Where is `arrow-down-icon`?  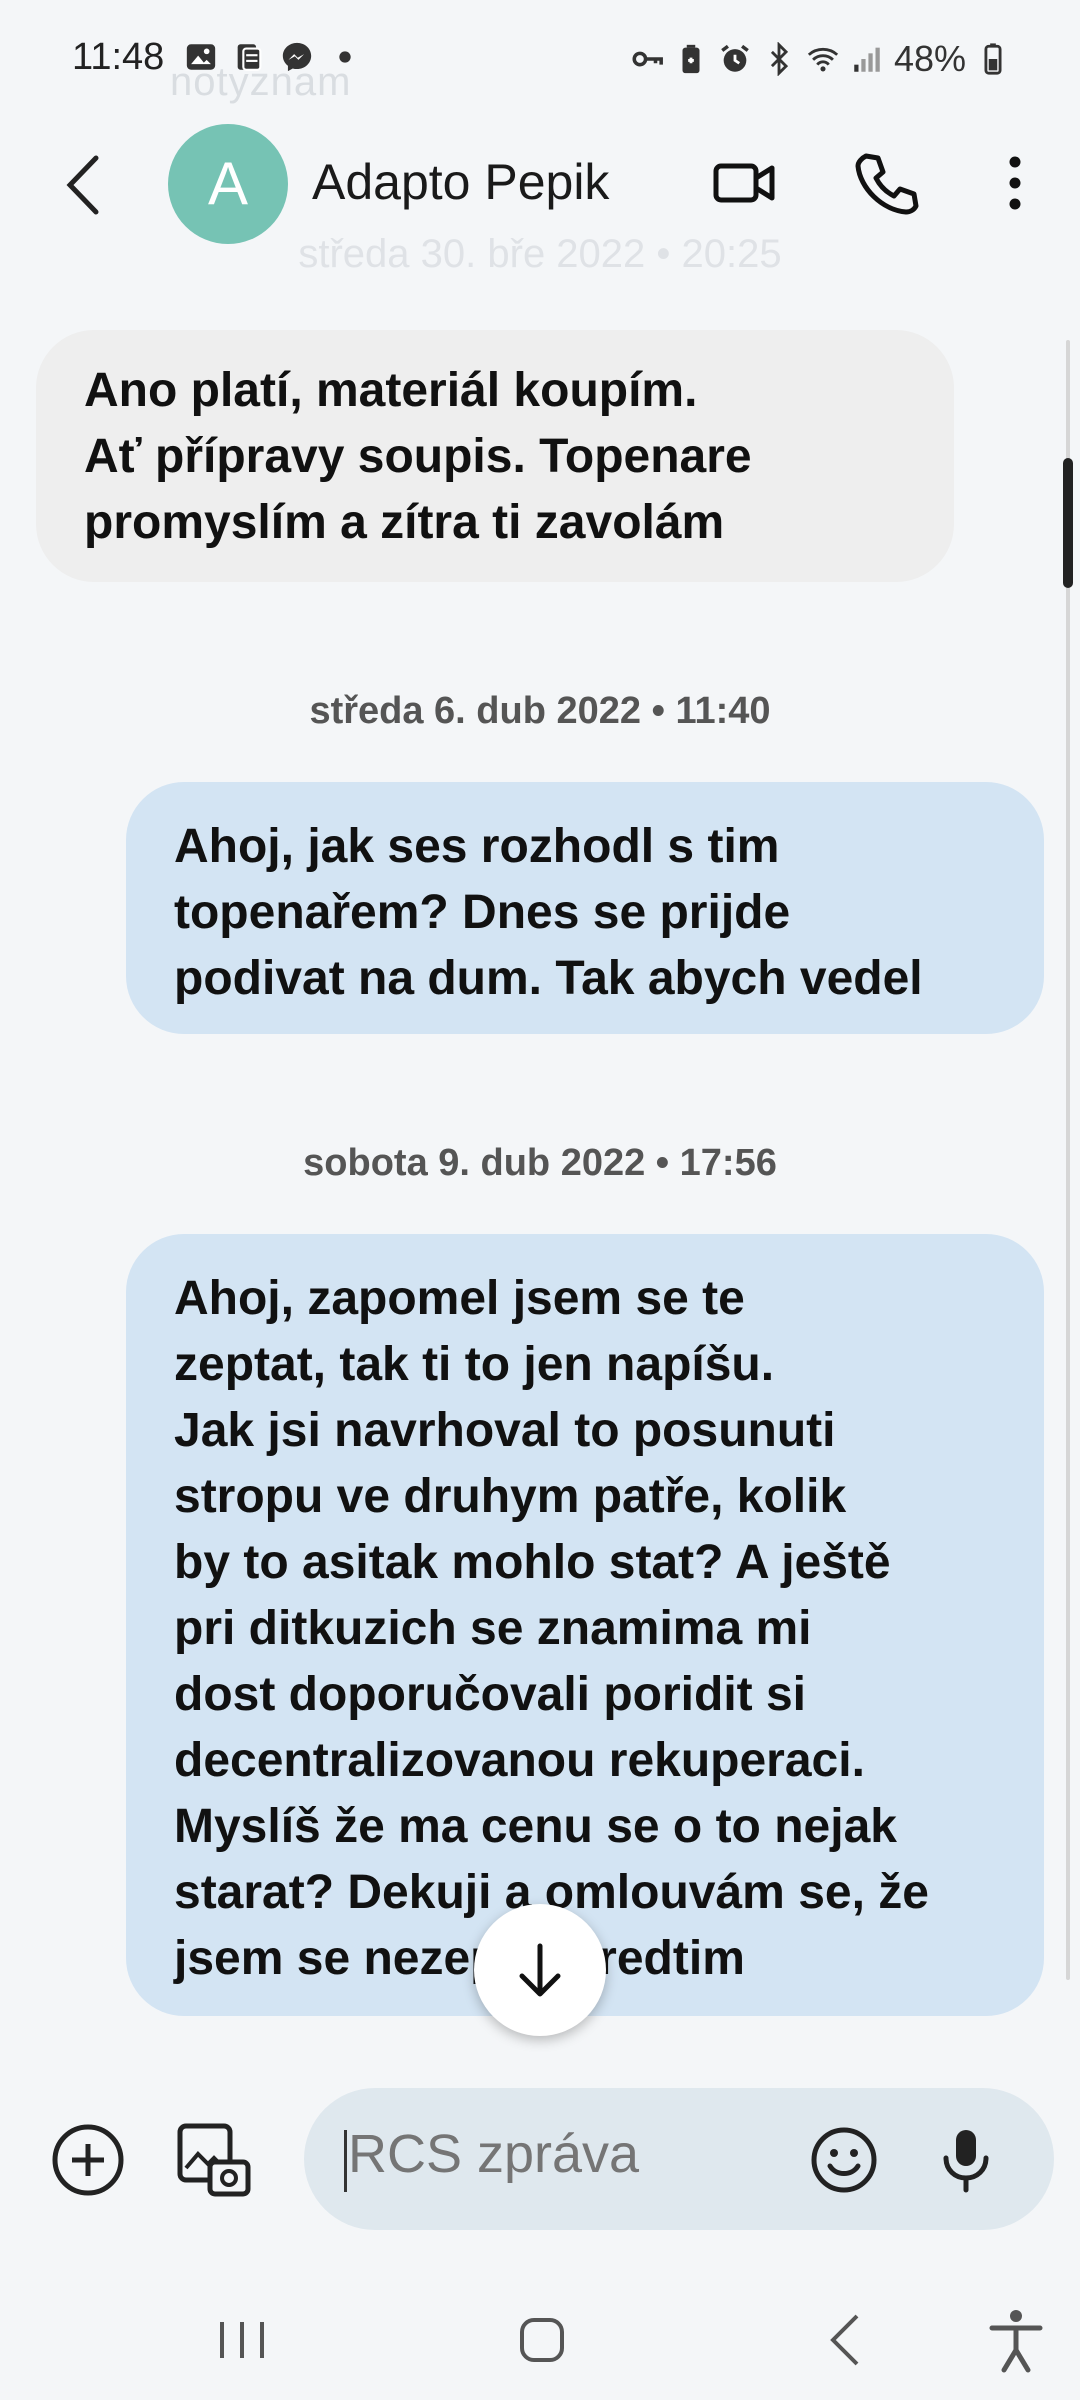
arrow-down-icon is located at coordinates (540, 1970).